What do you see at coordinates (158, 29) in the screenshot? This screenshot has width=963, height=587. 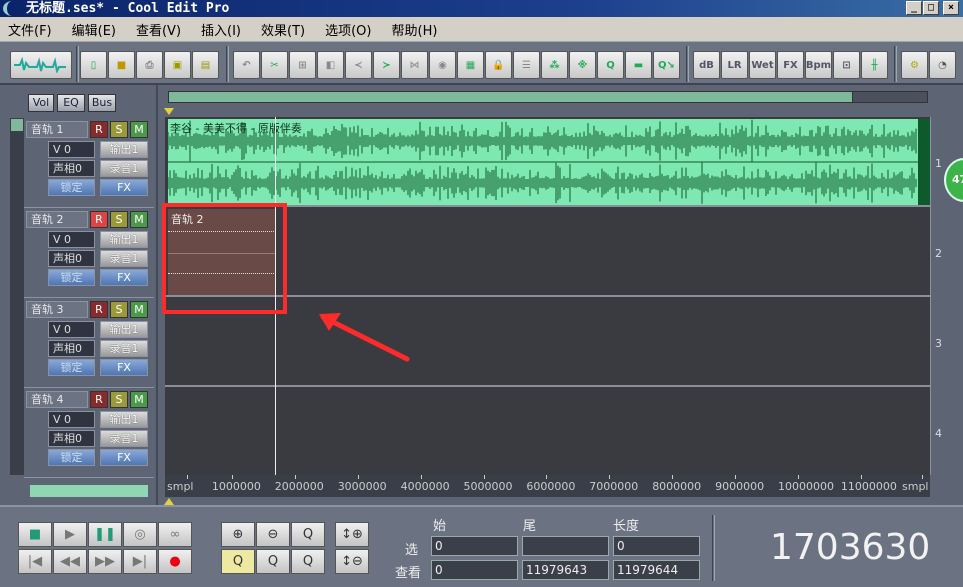 I see `menu-view: 查看(V)` at bounding box center [158, 29].